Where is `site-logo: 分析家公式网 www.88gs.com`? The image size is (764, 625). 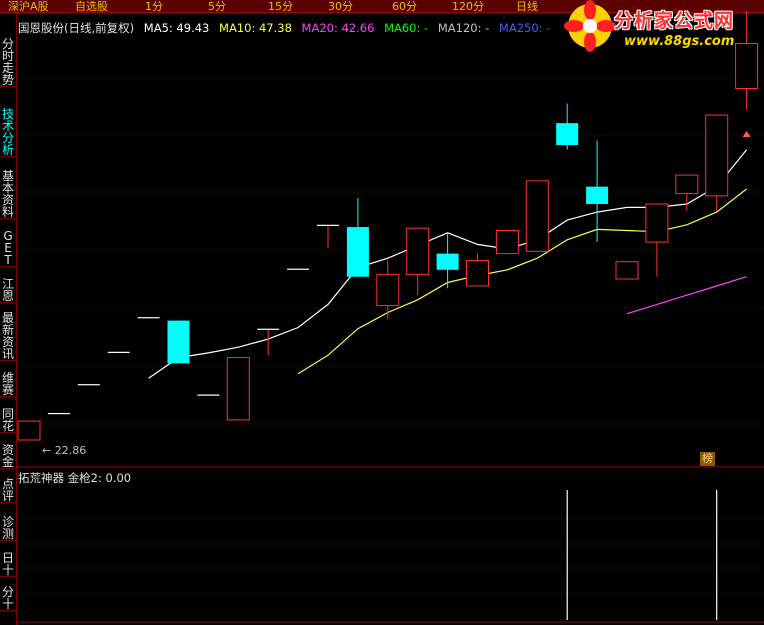
site-logo: 分析家公式网 www.88gs.com is located at coordinates (663, 28).